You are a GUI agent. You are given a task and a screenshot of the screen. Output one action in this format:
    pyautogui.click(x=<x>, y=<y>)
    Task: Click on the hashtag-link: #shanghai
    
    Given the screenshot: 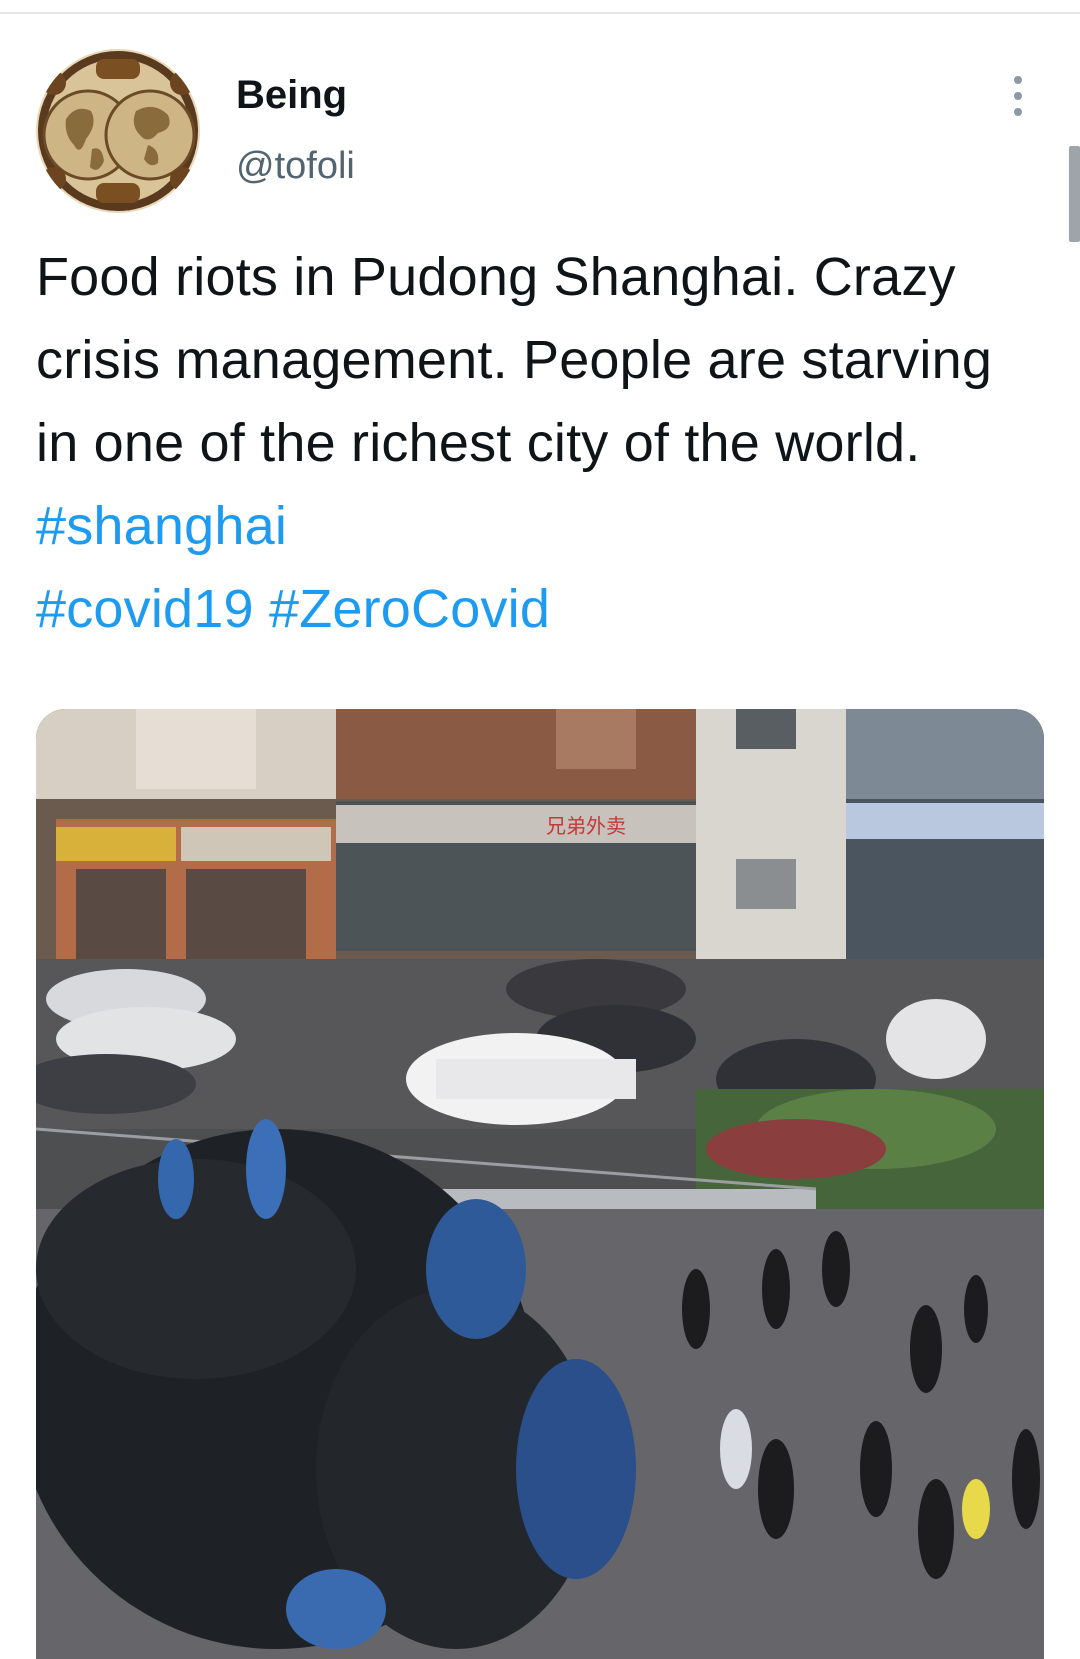 What is the action you would take?
    pyautogui.click(x=161, y=526)
    